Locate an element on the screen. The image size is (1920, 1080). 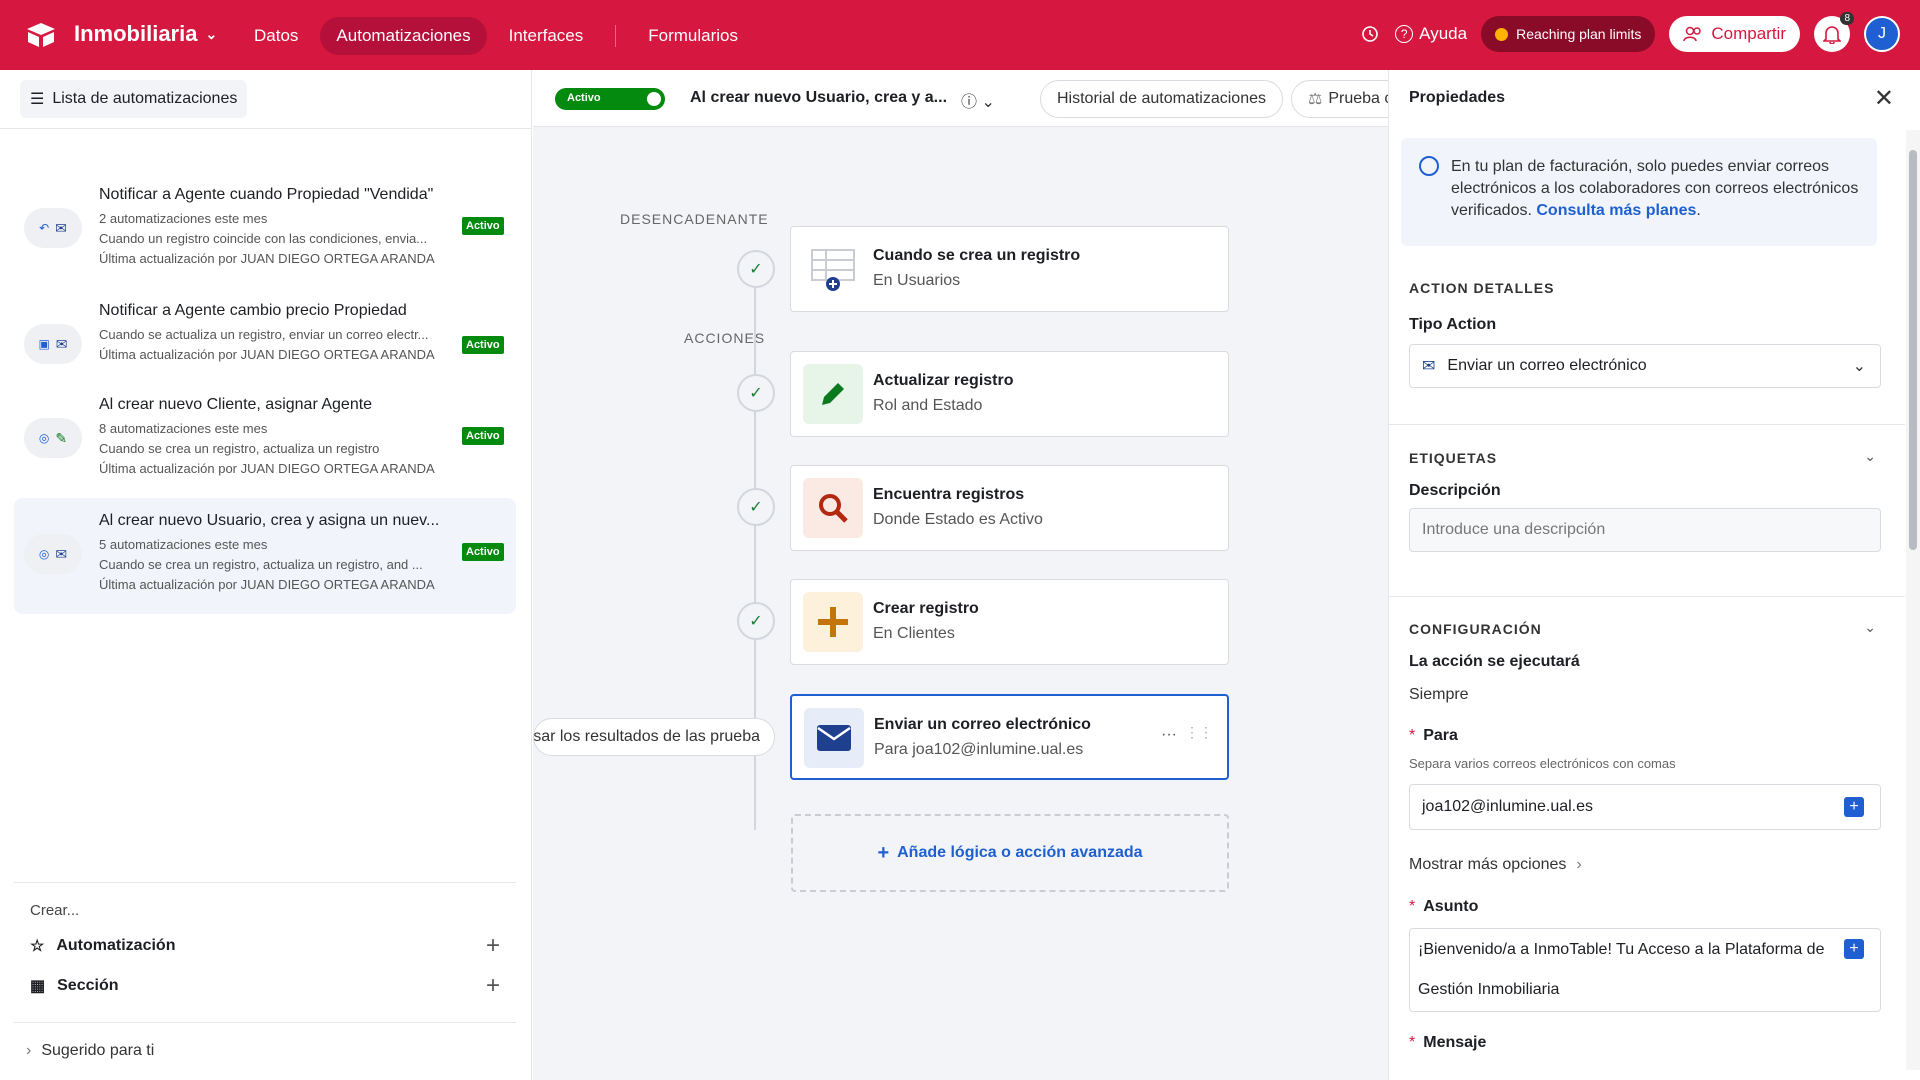
chevron-right-icon: › is located at coordinates (29, 1050).